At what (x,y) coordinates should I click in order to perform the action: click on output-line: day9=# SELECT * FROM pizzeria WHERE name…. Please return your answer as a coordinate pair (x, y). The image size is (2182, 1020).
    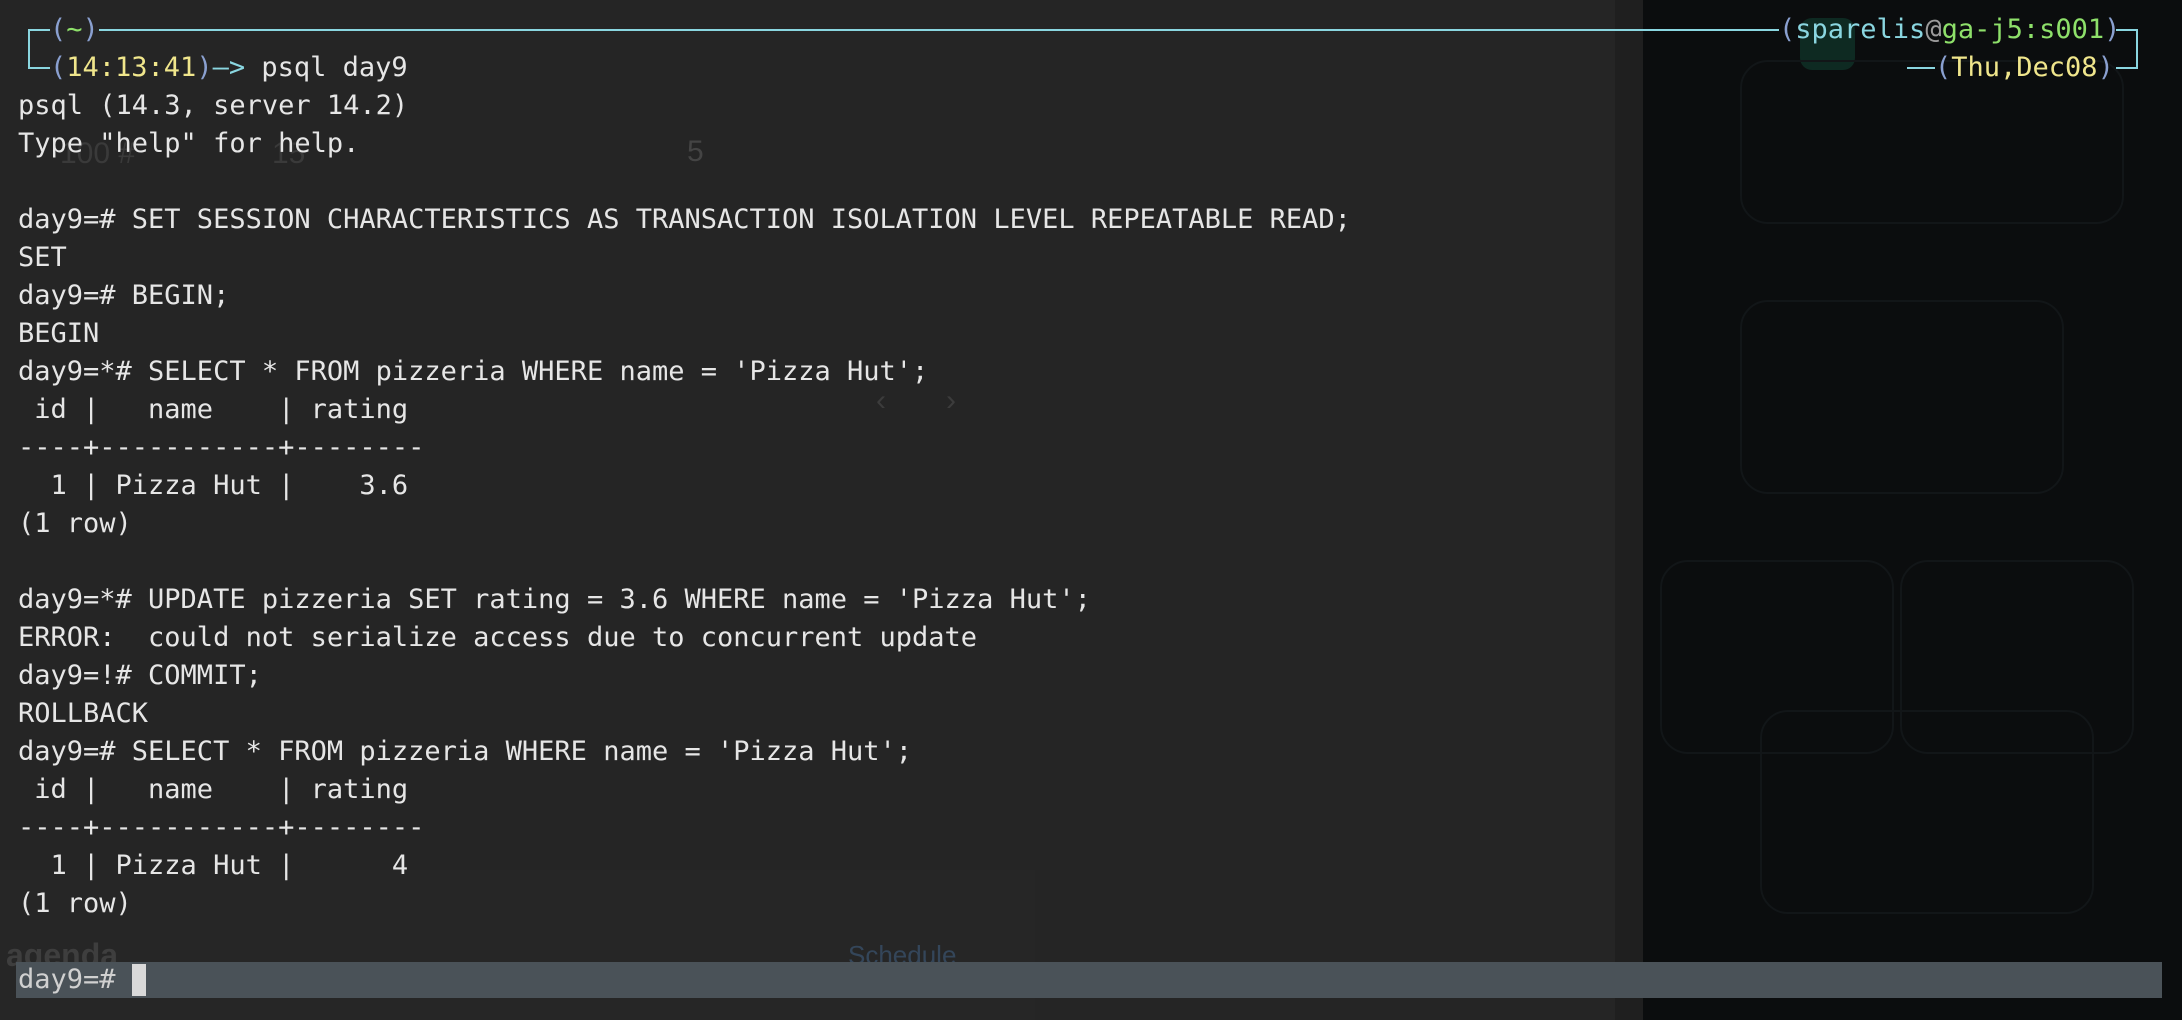
    Looking at the image, I should click on (465, 751).